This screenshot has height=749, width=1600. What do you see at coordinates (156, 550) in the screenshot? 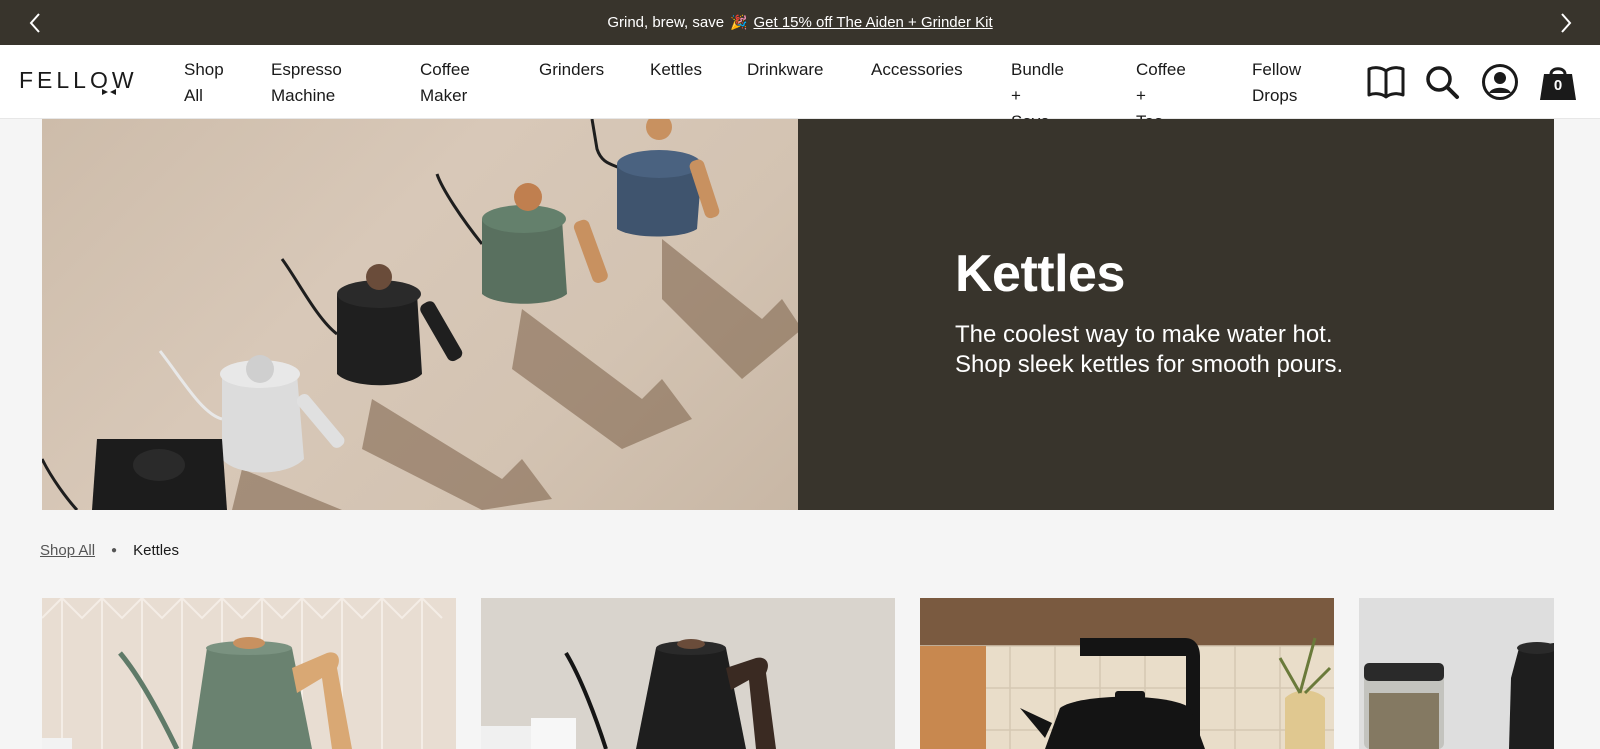
I see `breadcrumb-current: Kettles` at bounding box center [156, 550].